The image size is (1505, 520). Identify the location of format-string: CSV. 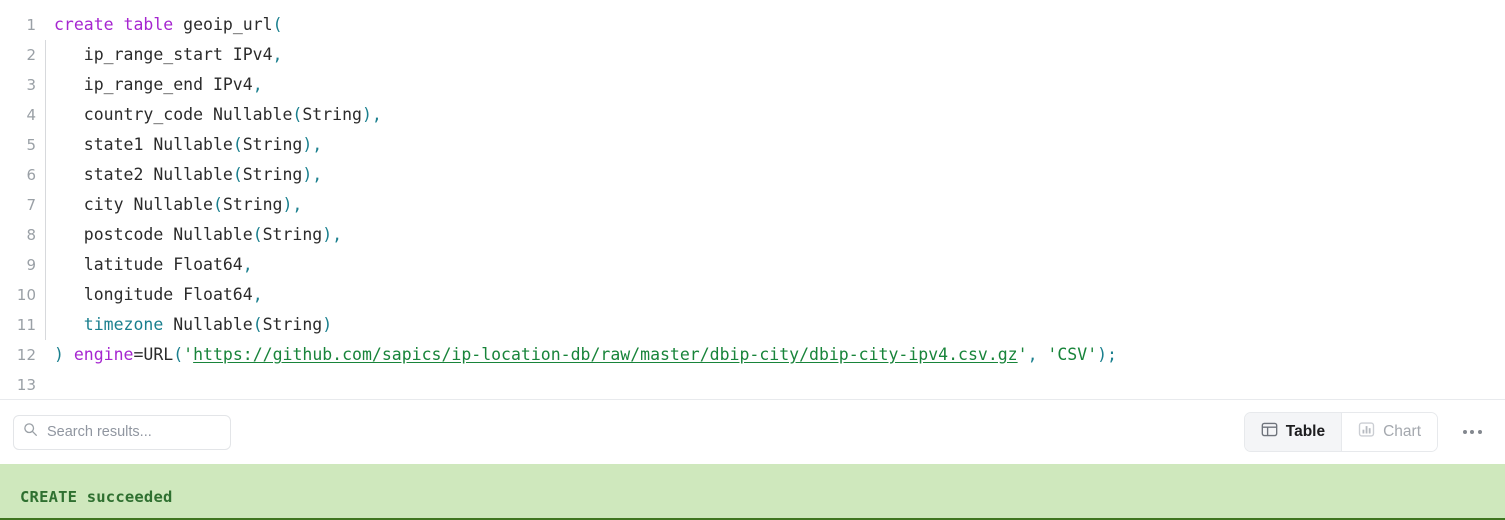
(1072, 354).